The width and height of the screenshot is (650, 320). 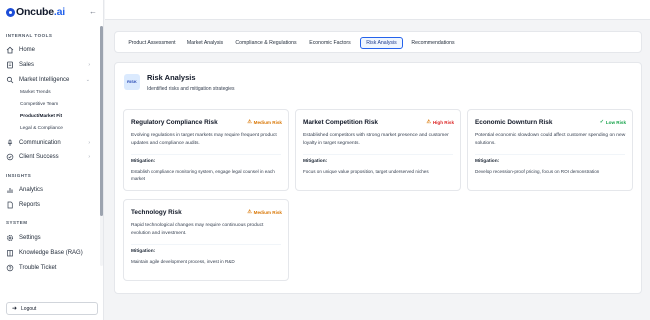 I want to click on sidebar-item-client-success: Client Success ›, so click(x=49, y=157).